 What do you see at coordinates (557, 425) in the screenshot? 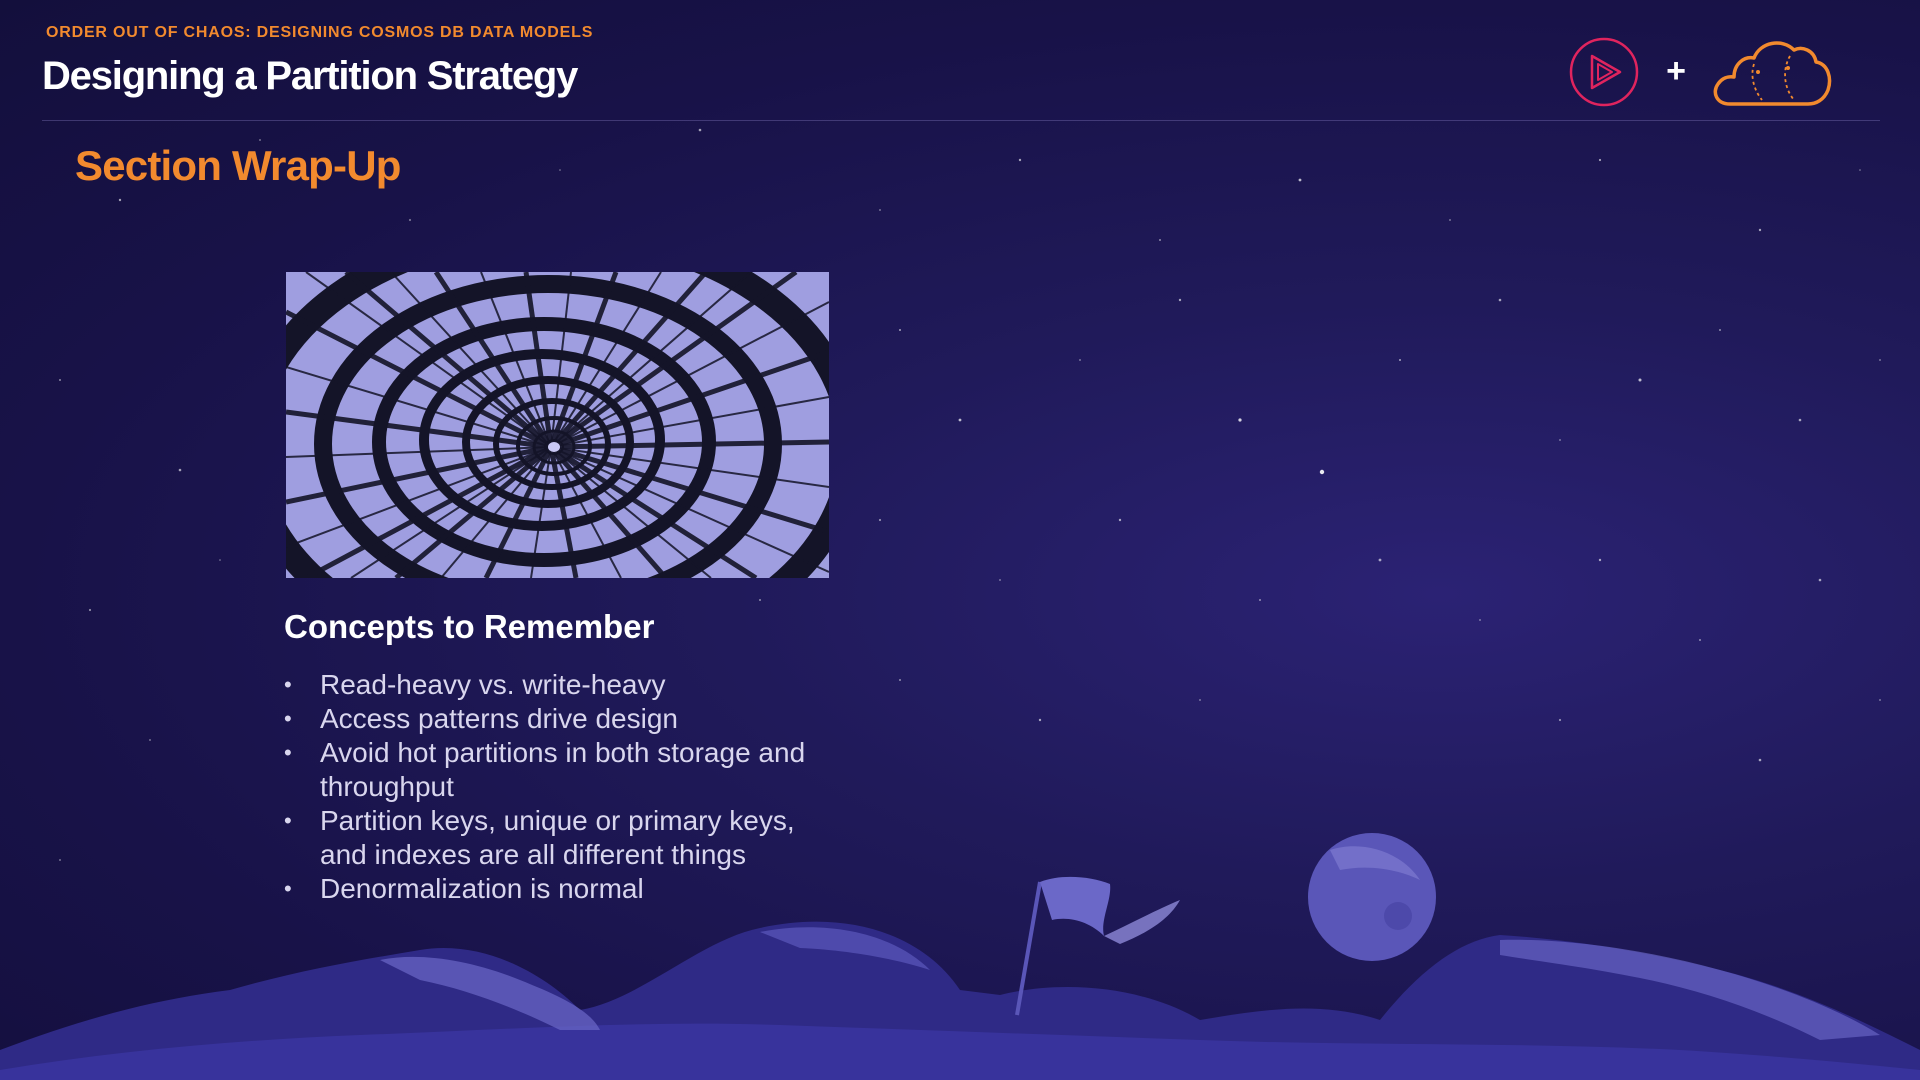
I see `spiral-staircase-image` at bounding box center [557, 425].